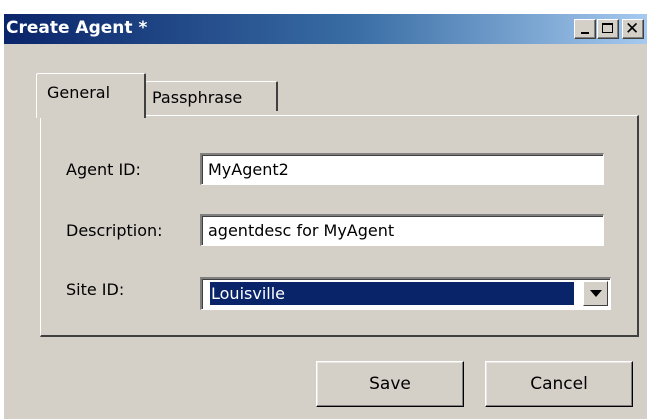 The image size is (647, 419). I want to click on description-input, so click(402, 230).